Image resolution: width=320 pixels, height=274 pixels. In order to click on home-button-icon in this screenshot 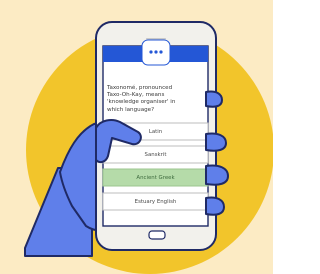, I will do `click(157, 235)`.